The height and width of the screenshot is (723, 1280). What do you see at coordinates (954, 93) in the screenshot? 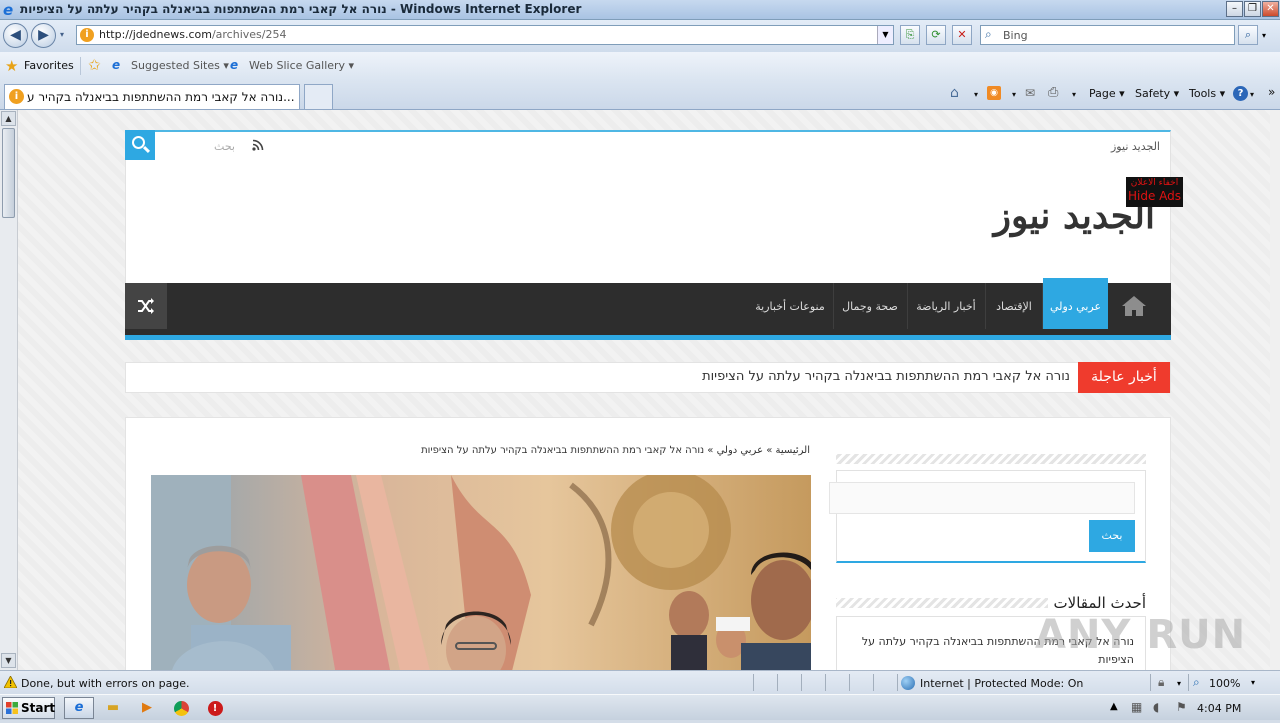
I see `home-icon: ⌂` at bounding box center [954, 93].